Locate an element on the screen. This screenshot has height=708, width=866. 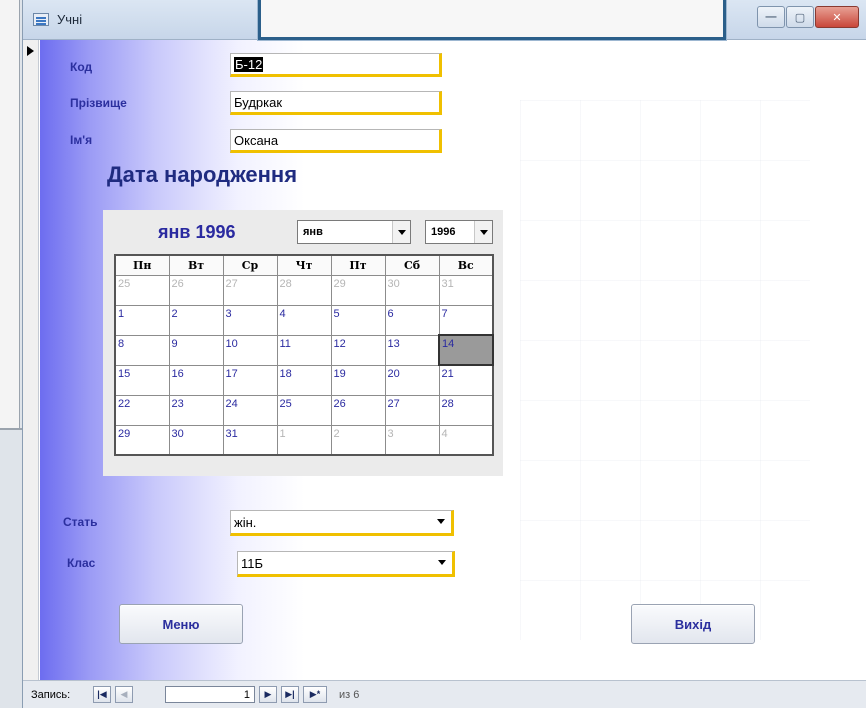
weekday-header-row: Пн Вт Ср Чт Пт Сб Вс is located at coordinates (304, 265).